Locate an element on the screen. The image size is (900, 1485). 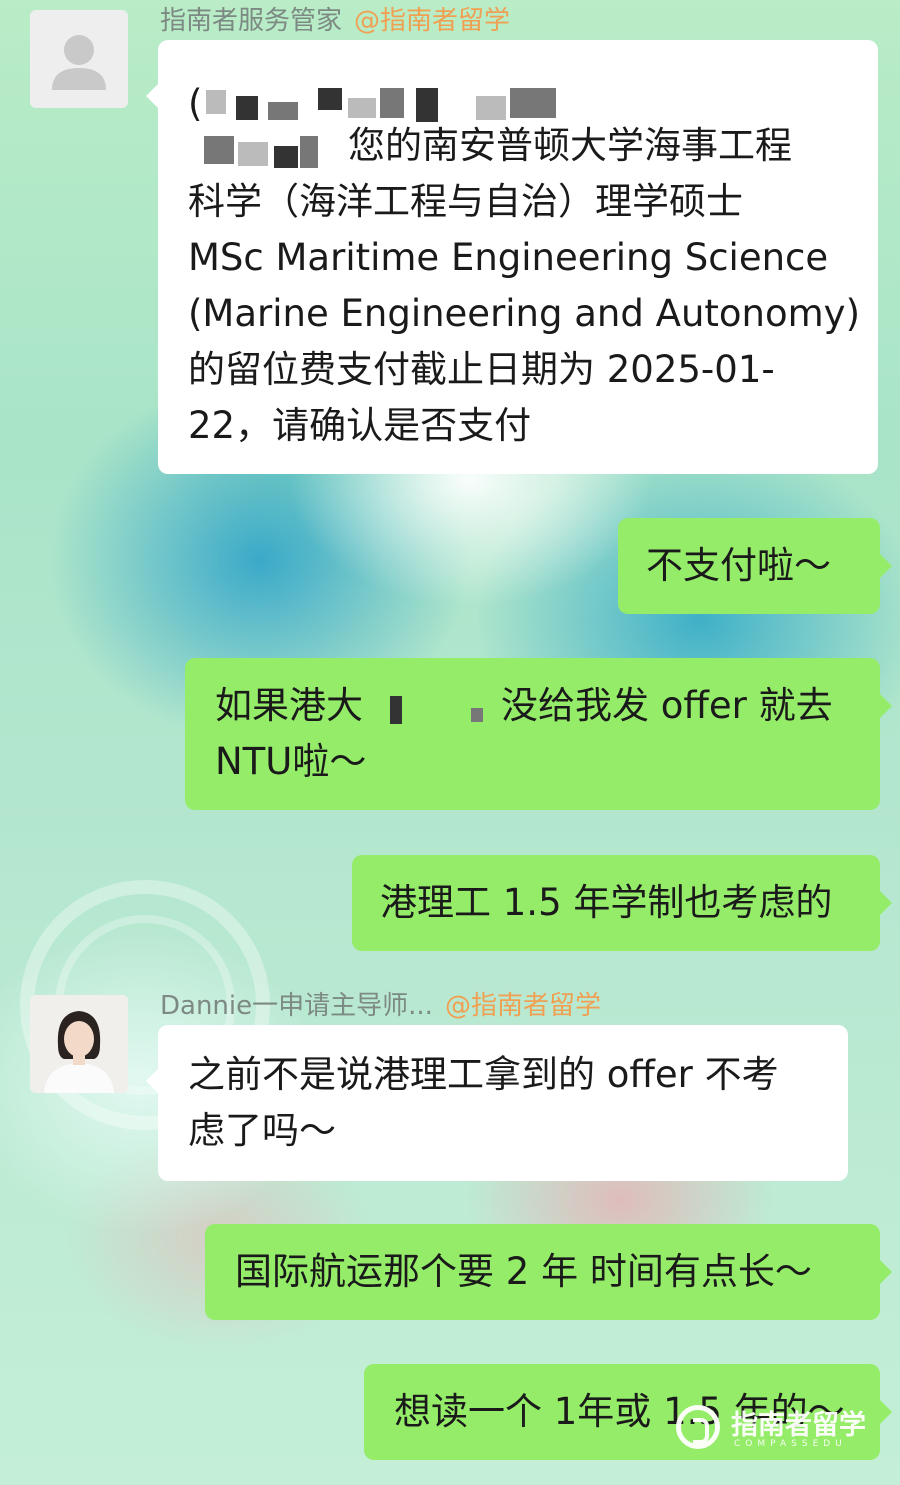
sender-name: 指南者服务管家 @指南者留学 is located at coordinates (335, 18).